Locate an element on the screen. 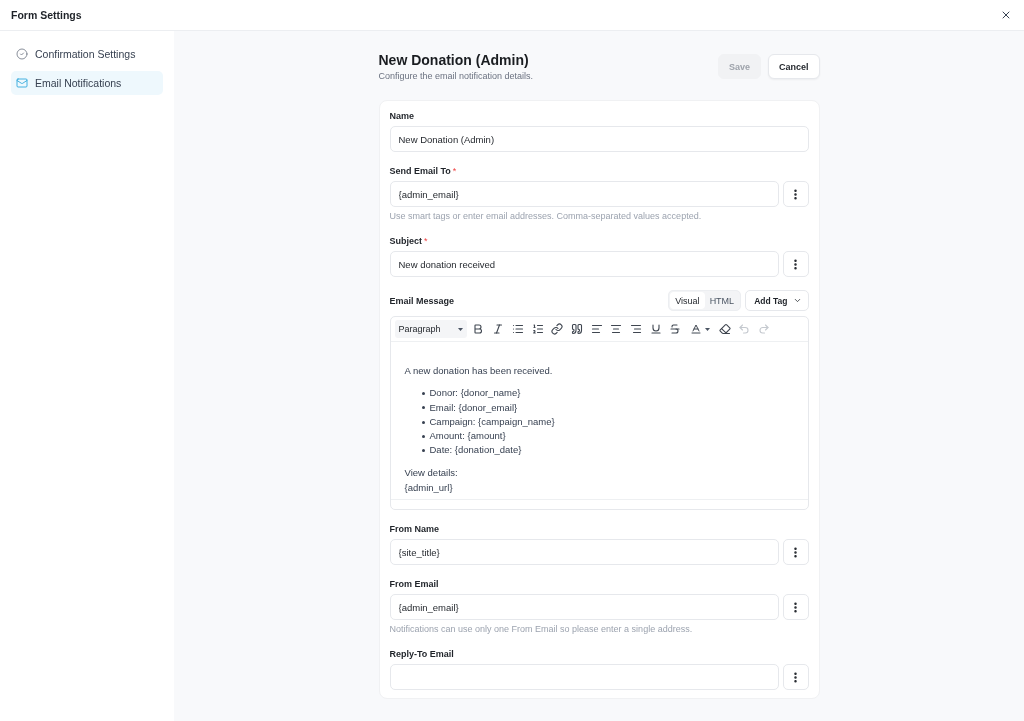 This screenshot has height=721, width=1024. sidebar-item: Email Notifications is located at coordinates (87, 83).